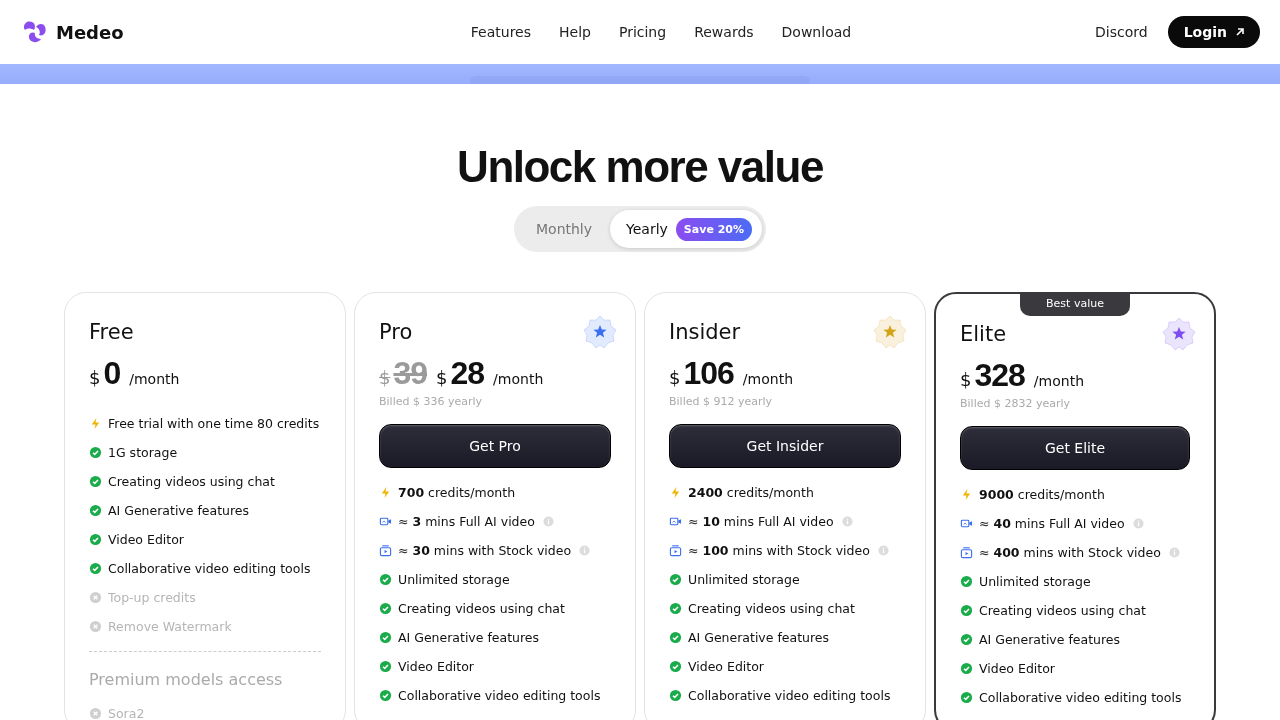 This screenshot has height=720, width=1280. What do you see at coordinates (1042, 494) in the screenshot?
I see `feature-text: 9000 credits/month` at bounding box center [1042, 494].